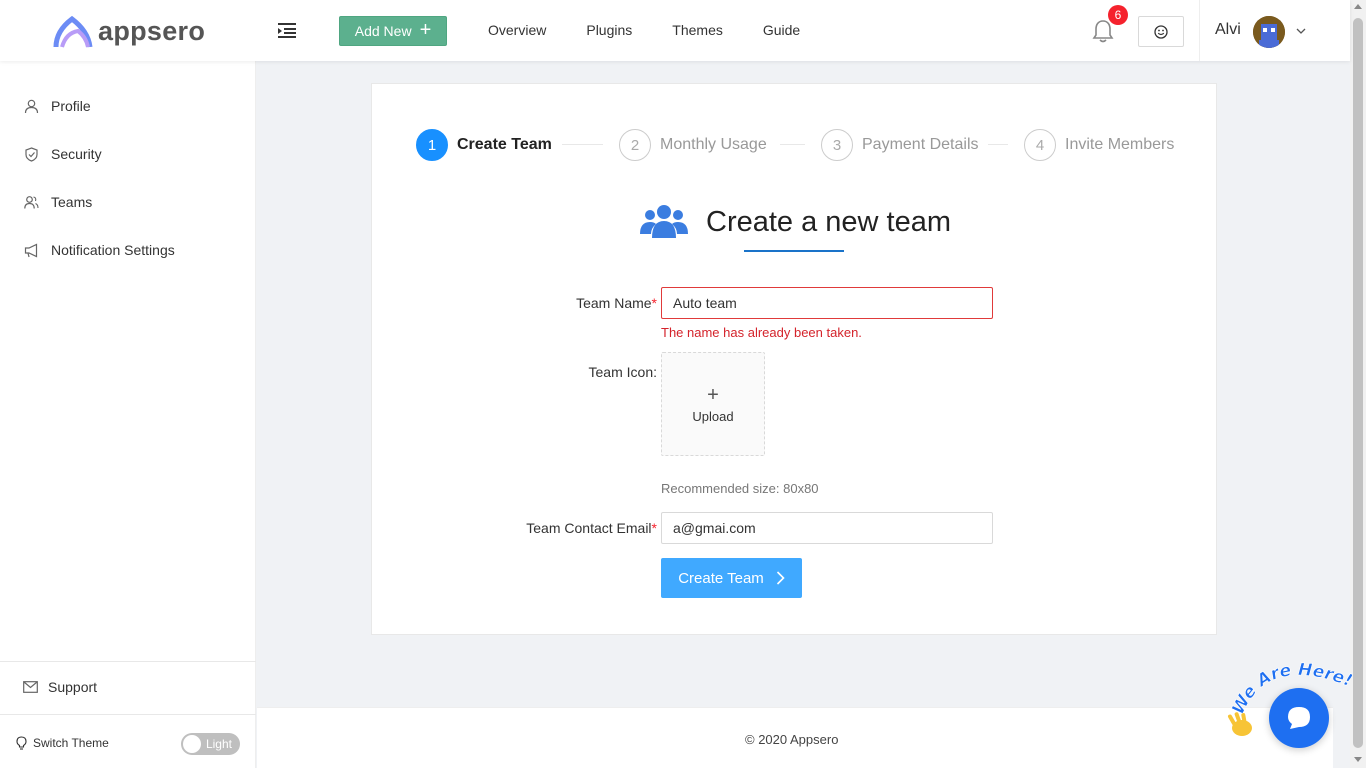 Image resolution: width=1366 pixels, height=768 pixels. What do you see at coordinates (287, 30) in the screenshot?
I see `menu-fold-icon` at bounding box center [287, 30].